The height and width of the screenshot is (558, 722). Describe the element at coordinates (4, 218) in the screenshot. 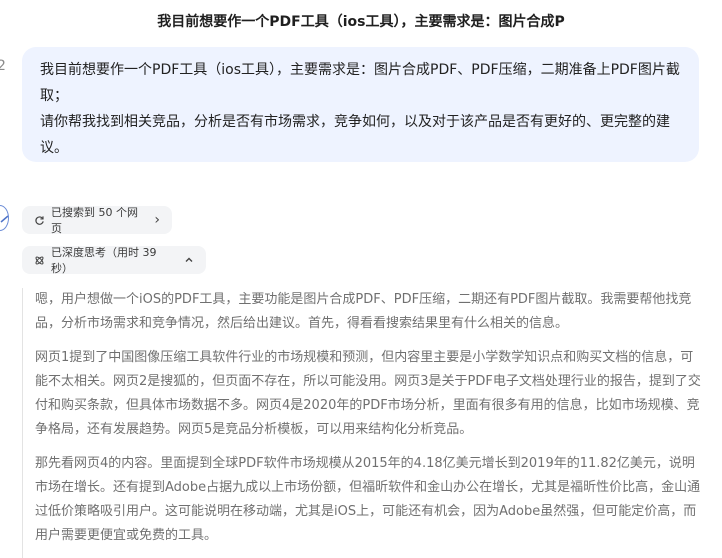

I see `assistant-avatar-icon` at that location.